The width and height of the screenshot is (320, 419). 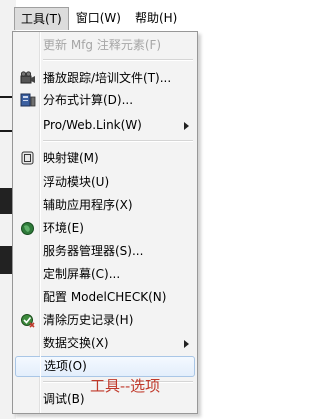 I want to click on menu-item-label: Pro/Web.Link(W), so click(x=92, y=125).